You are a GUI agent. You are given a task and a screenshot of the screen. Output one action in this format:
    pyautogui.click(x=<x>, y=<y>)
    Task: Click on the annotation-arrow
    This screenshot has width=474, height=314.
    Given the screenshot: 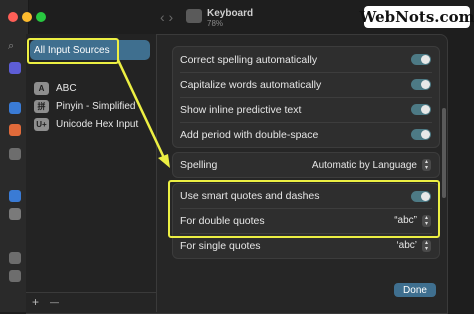 What is the action you would take?
    pyautogui.click(x=143, y=113)
    